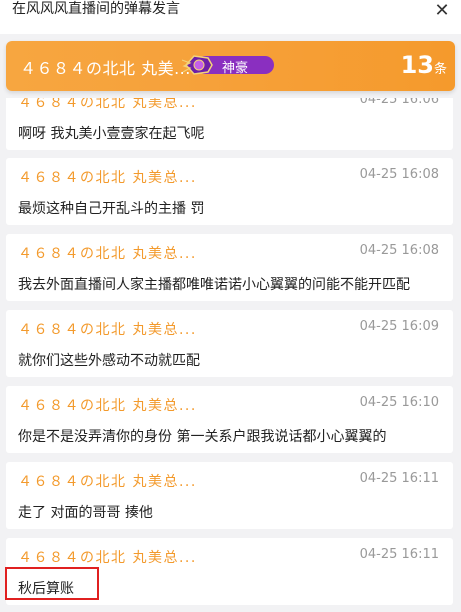  Describe the element at coordinates (96, 9) in the screenshot. I see `window-title: 在风风风直播间的弹幕发言` at that location.